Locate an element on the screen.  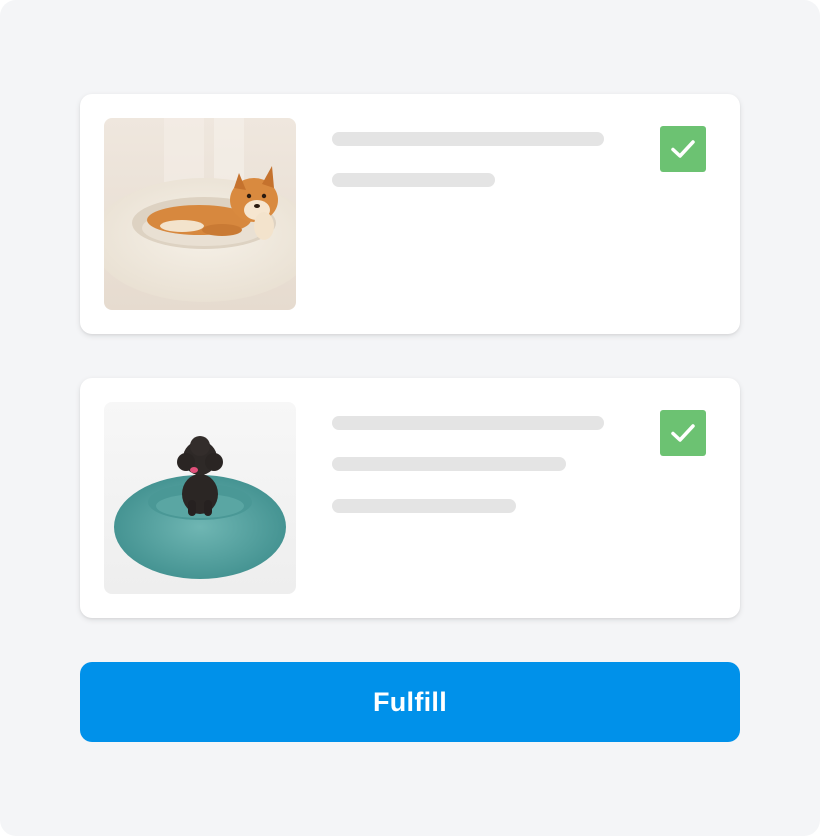
fulfill-button: Fulfill is located at coordinates (410, 702).